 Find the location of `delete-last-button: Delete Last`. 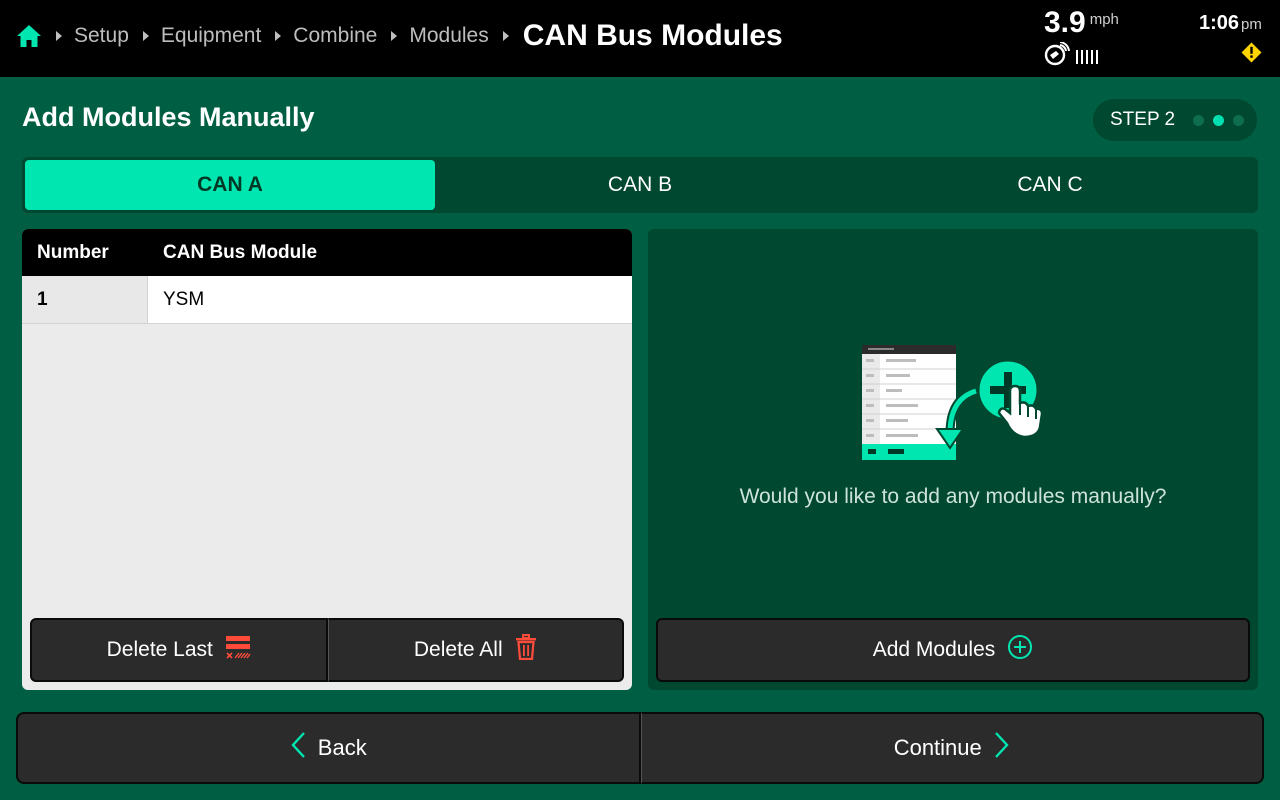

delete-last-button: Delete Last is located at coordinates (179, 650).